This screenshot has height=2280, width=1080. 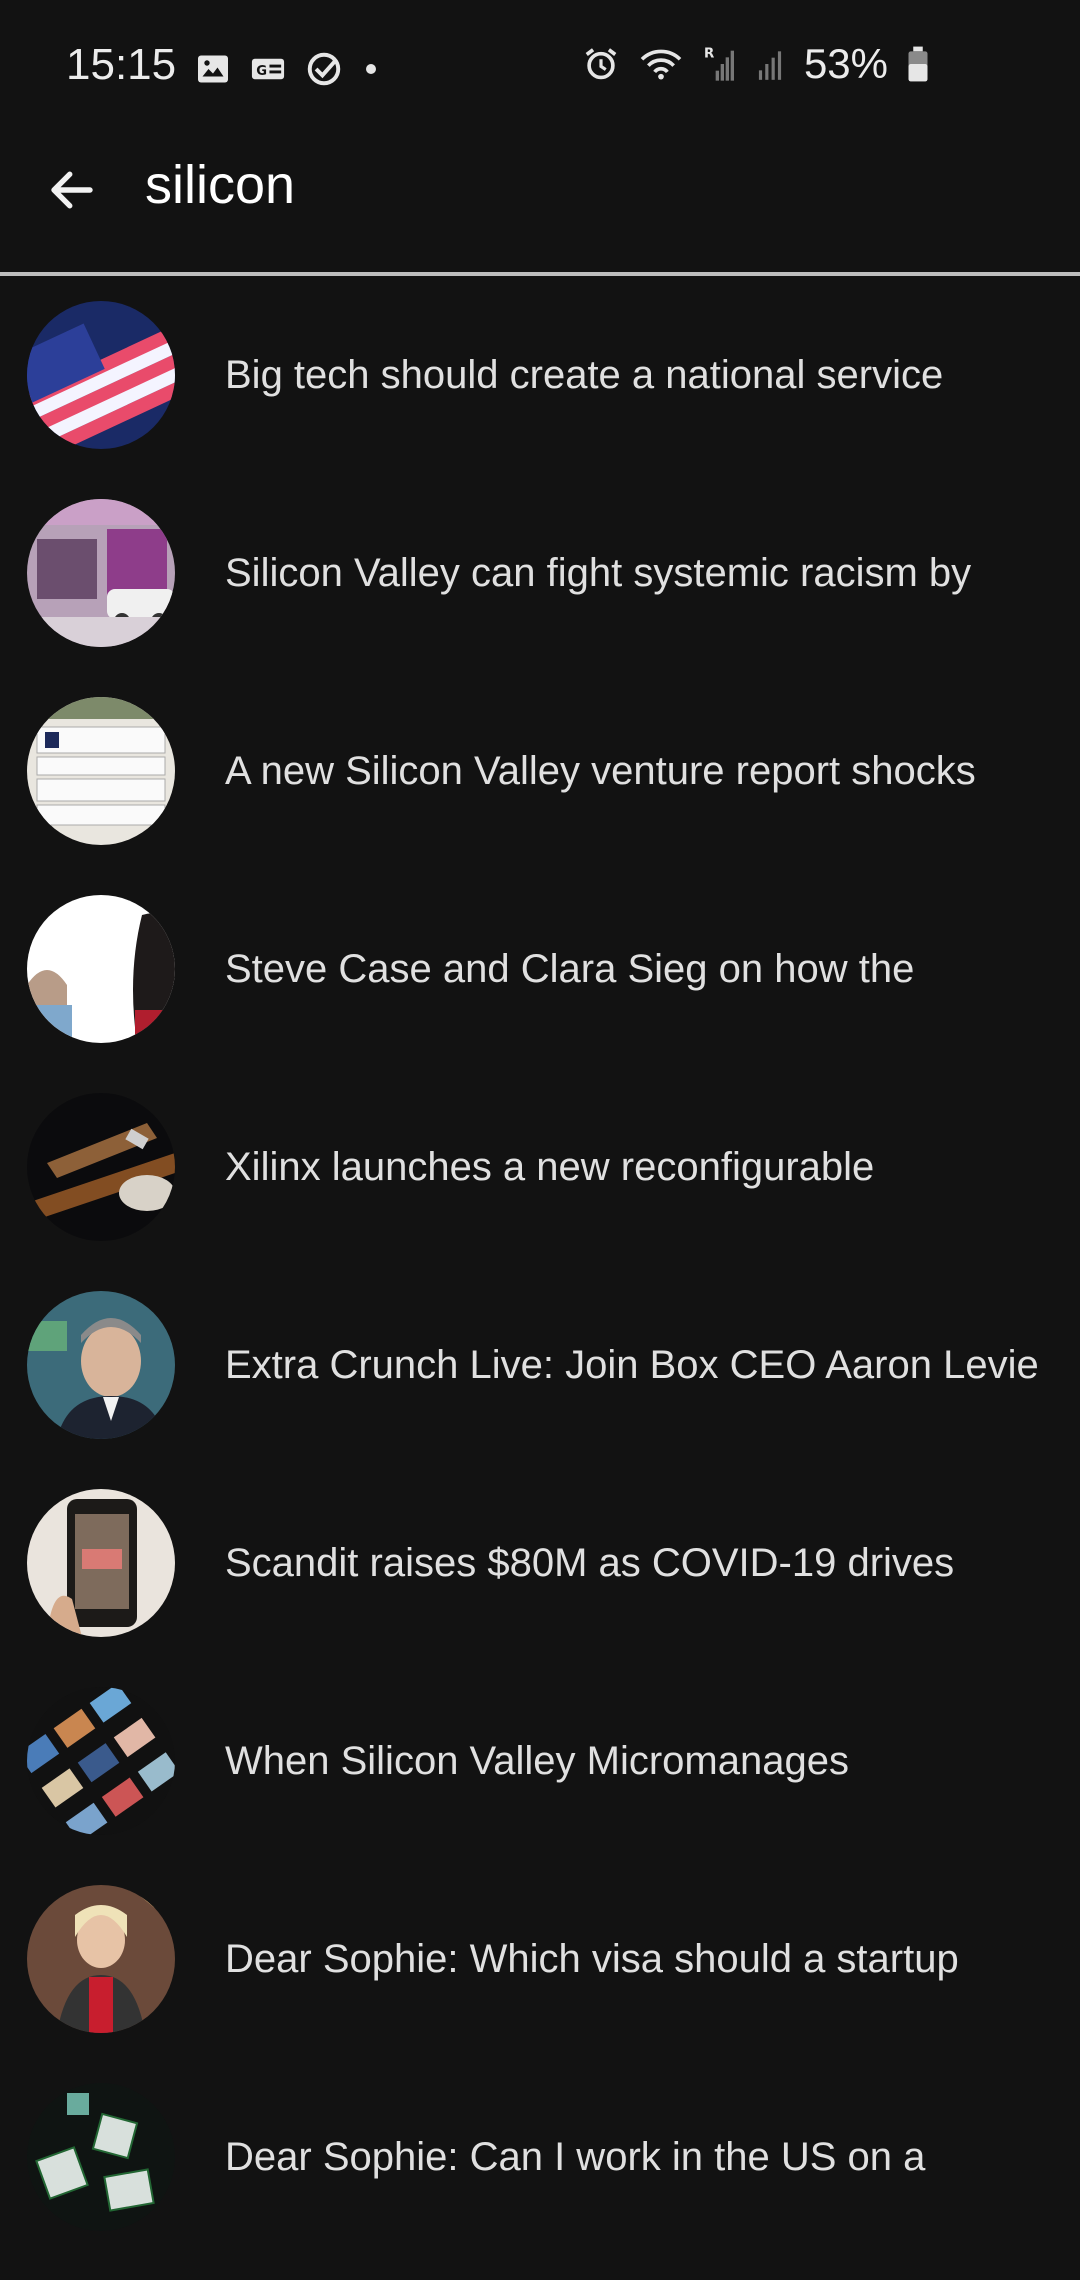 What do you see at coordinates (213, 69) in the screenshot?
I see `gallery-icon` at bounding box center [213, 69].